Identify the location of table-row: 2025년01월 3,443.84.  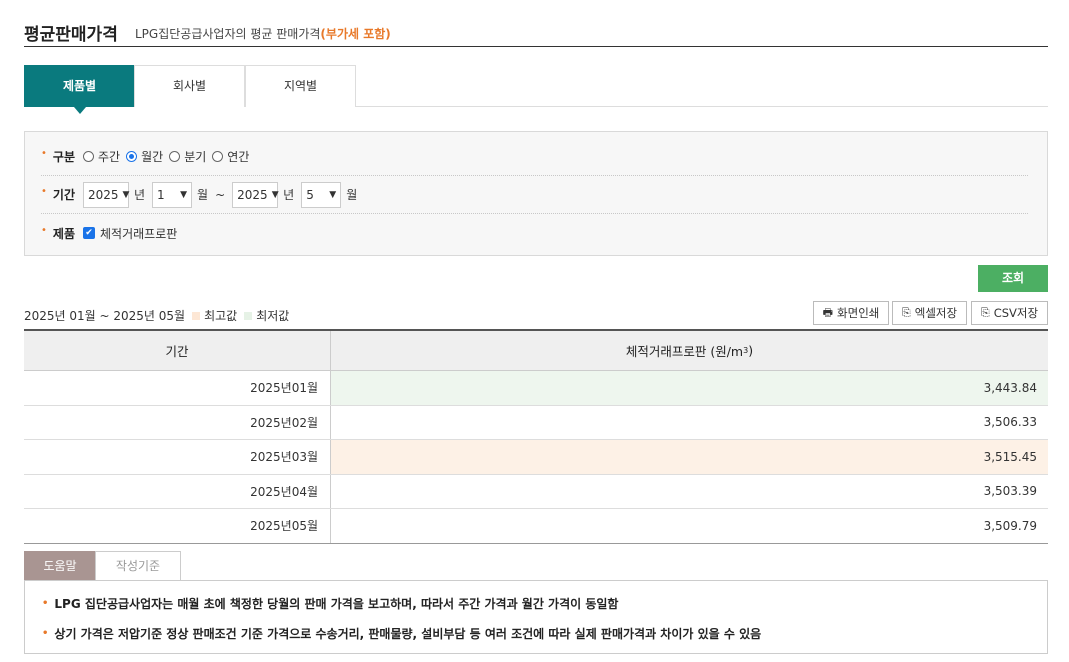
(536, 388).